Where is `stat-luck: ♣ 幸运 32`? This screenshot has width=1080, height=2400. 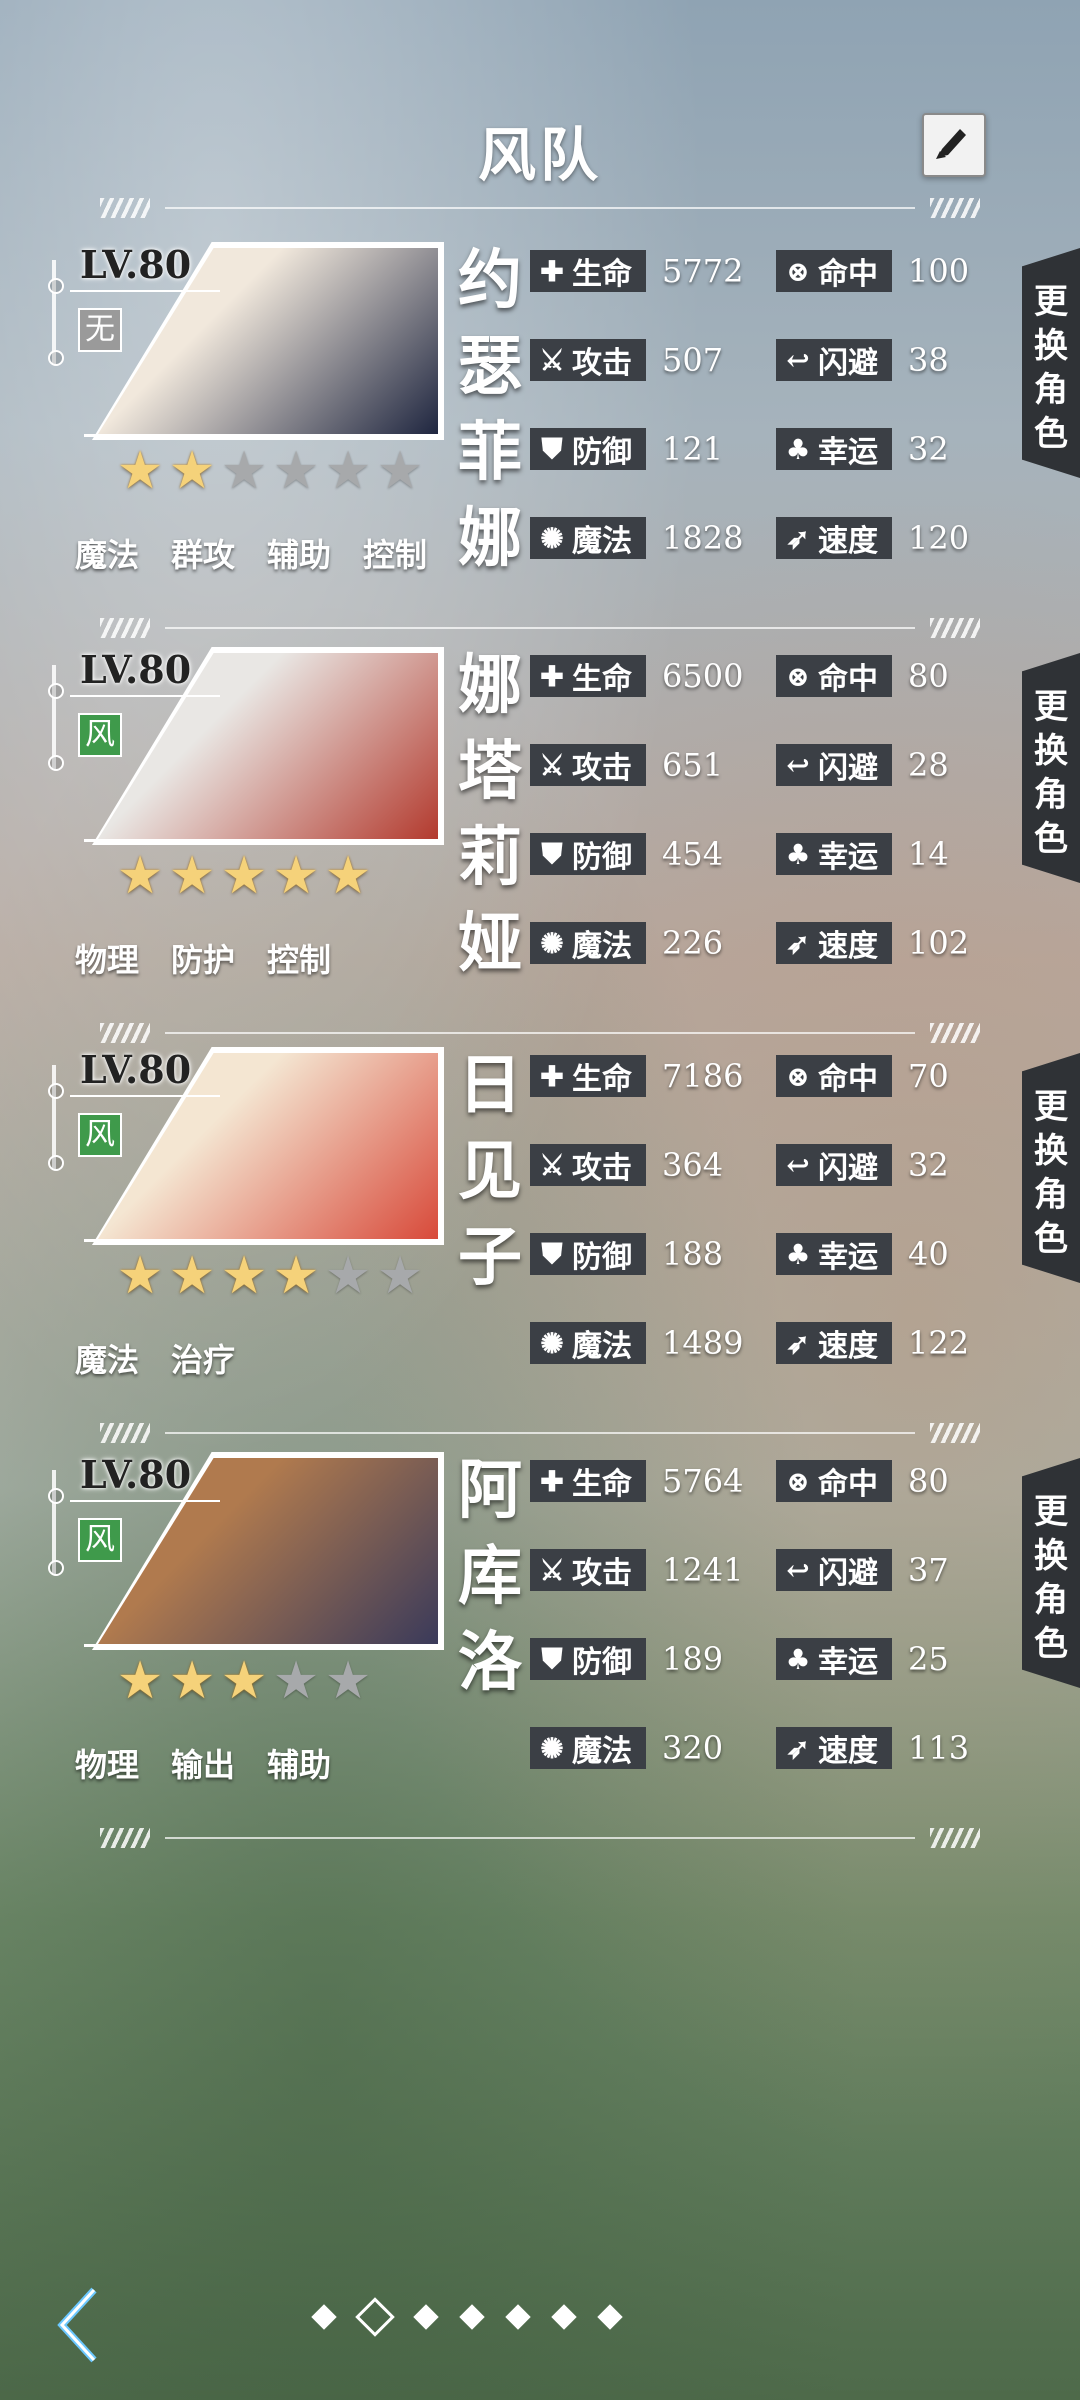
stat-luck: ♣ 幸运 32 is located at coordinates (862, 449).